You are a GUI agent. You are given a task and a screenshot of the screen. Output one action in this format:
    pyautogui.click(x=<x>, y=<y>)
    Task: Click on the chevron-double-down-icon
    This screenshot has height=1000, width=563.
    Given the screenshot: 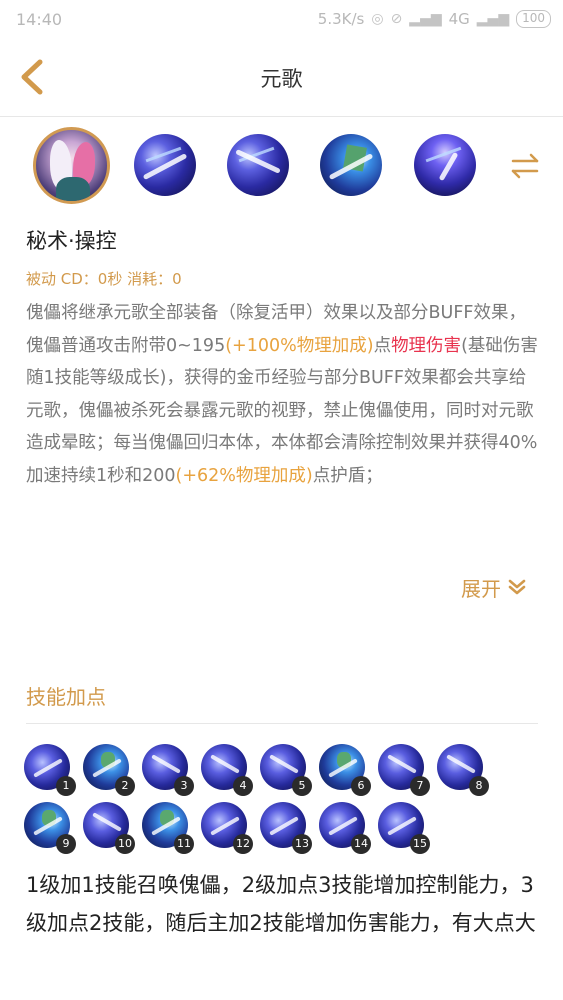 What is the action you would take?
    pyautogui.click(x=517, y=587)
    